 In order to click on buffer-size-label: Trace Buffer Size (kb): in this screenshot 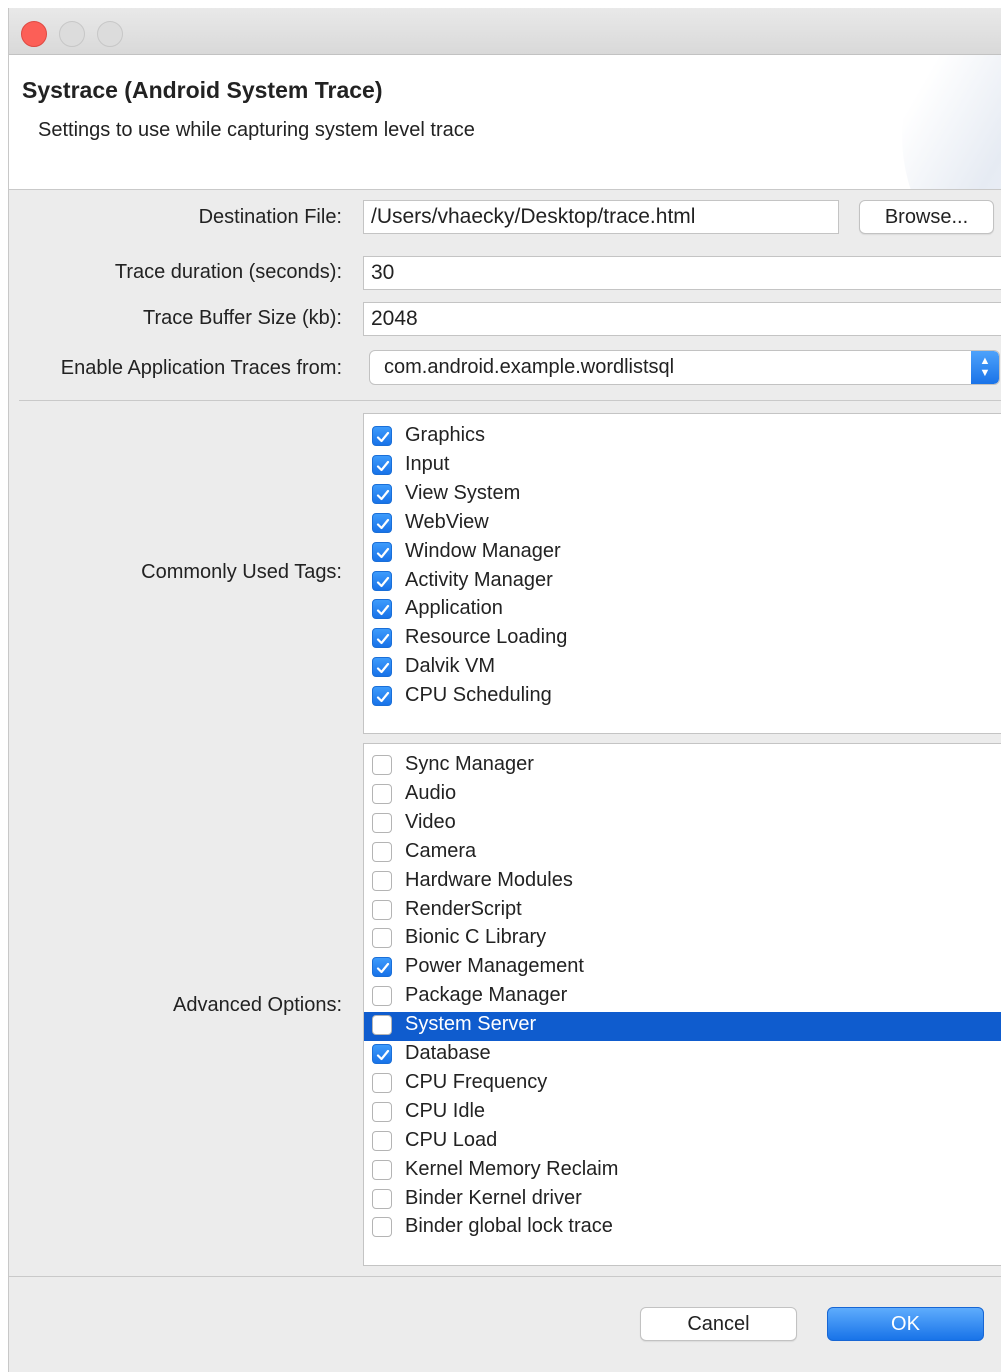, I will do `click(242, 318)`.